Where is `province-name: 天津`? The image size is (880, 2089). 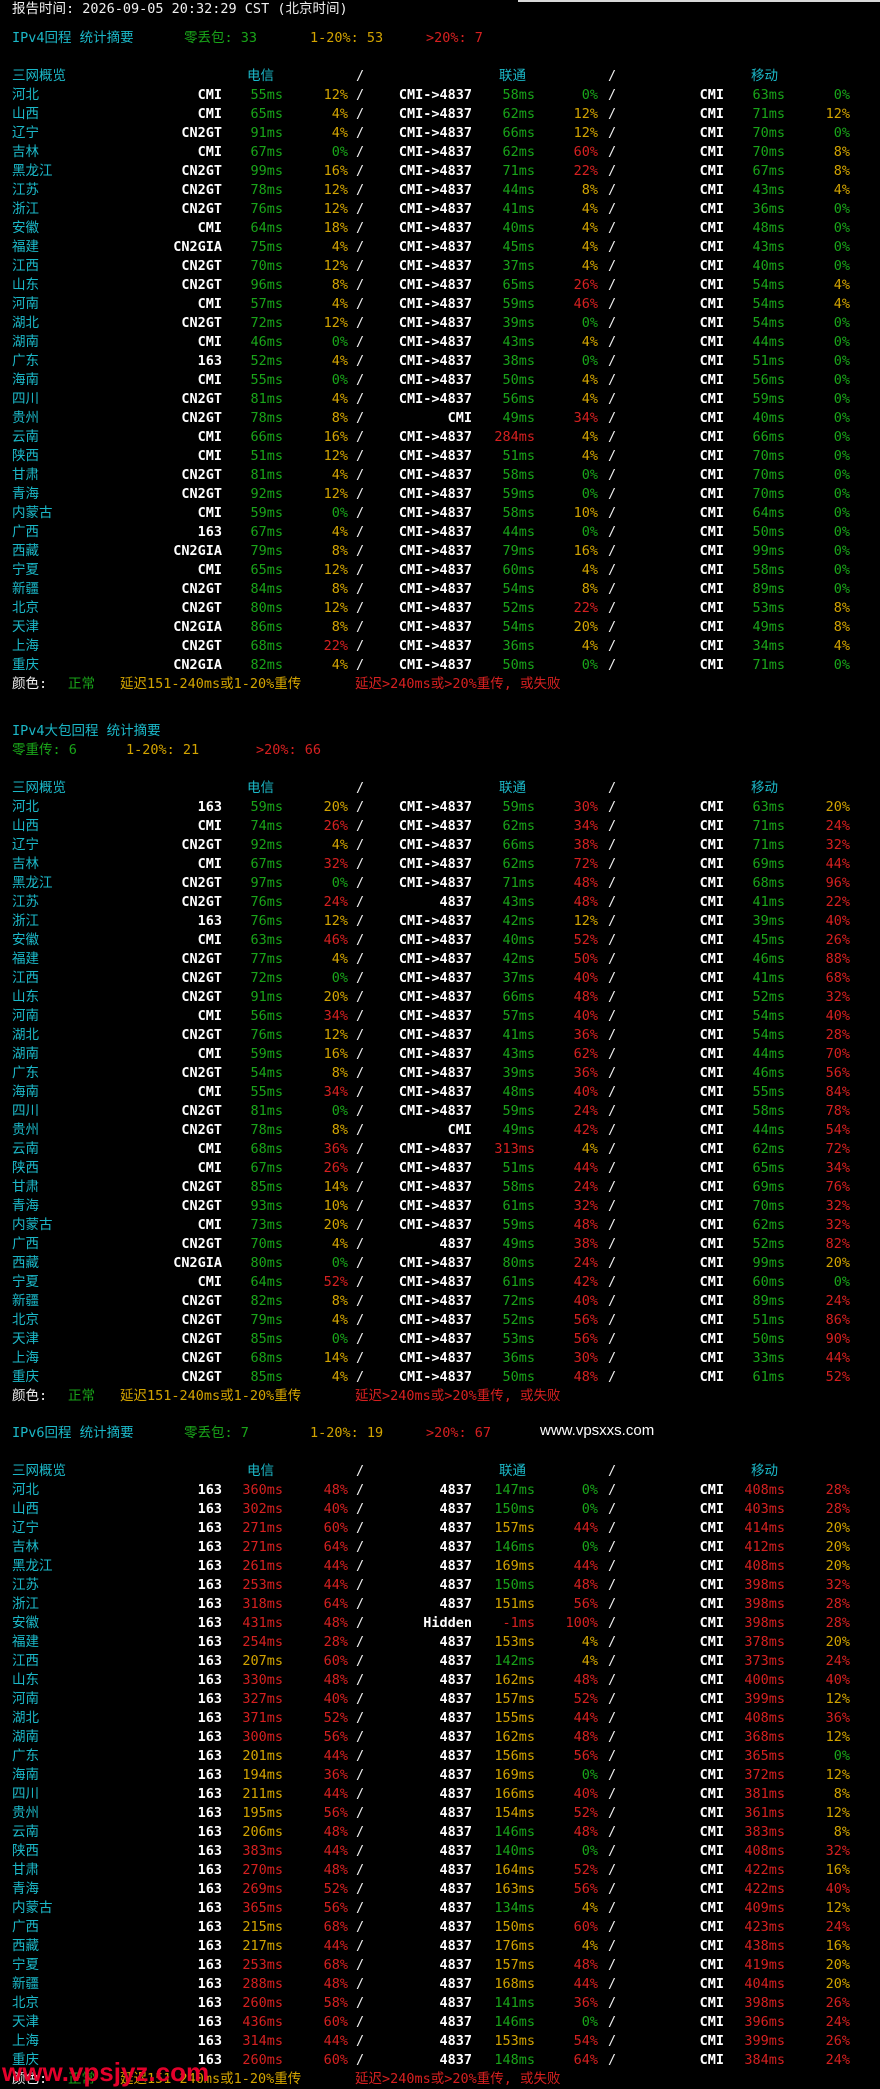
province-name: 天津 is located at coordinates (25, 1339).